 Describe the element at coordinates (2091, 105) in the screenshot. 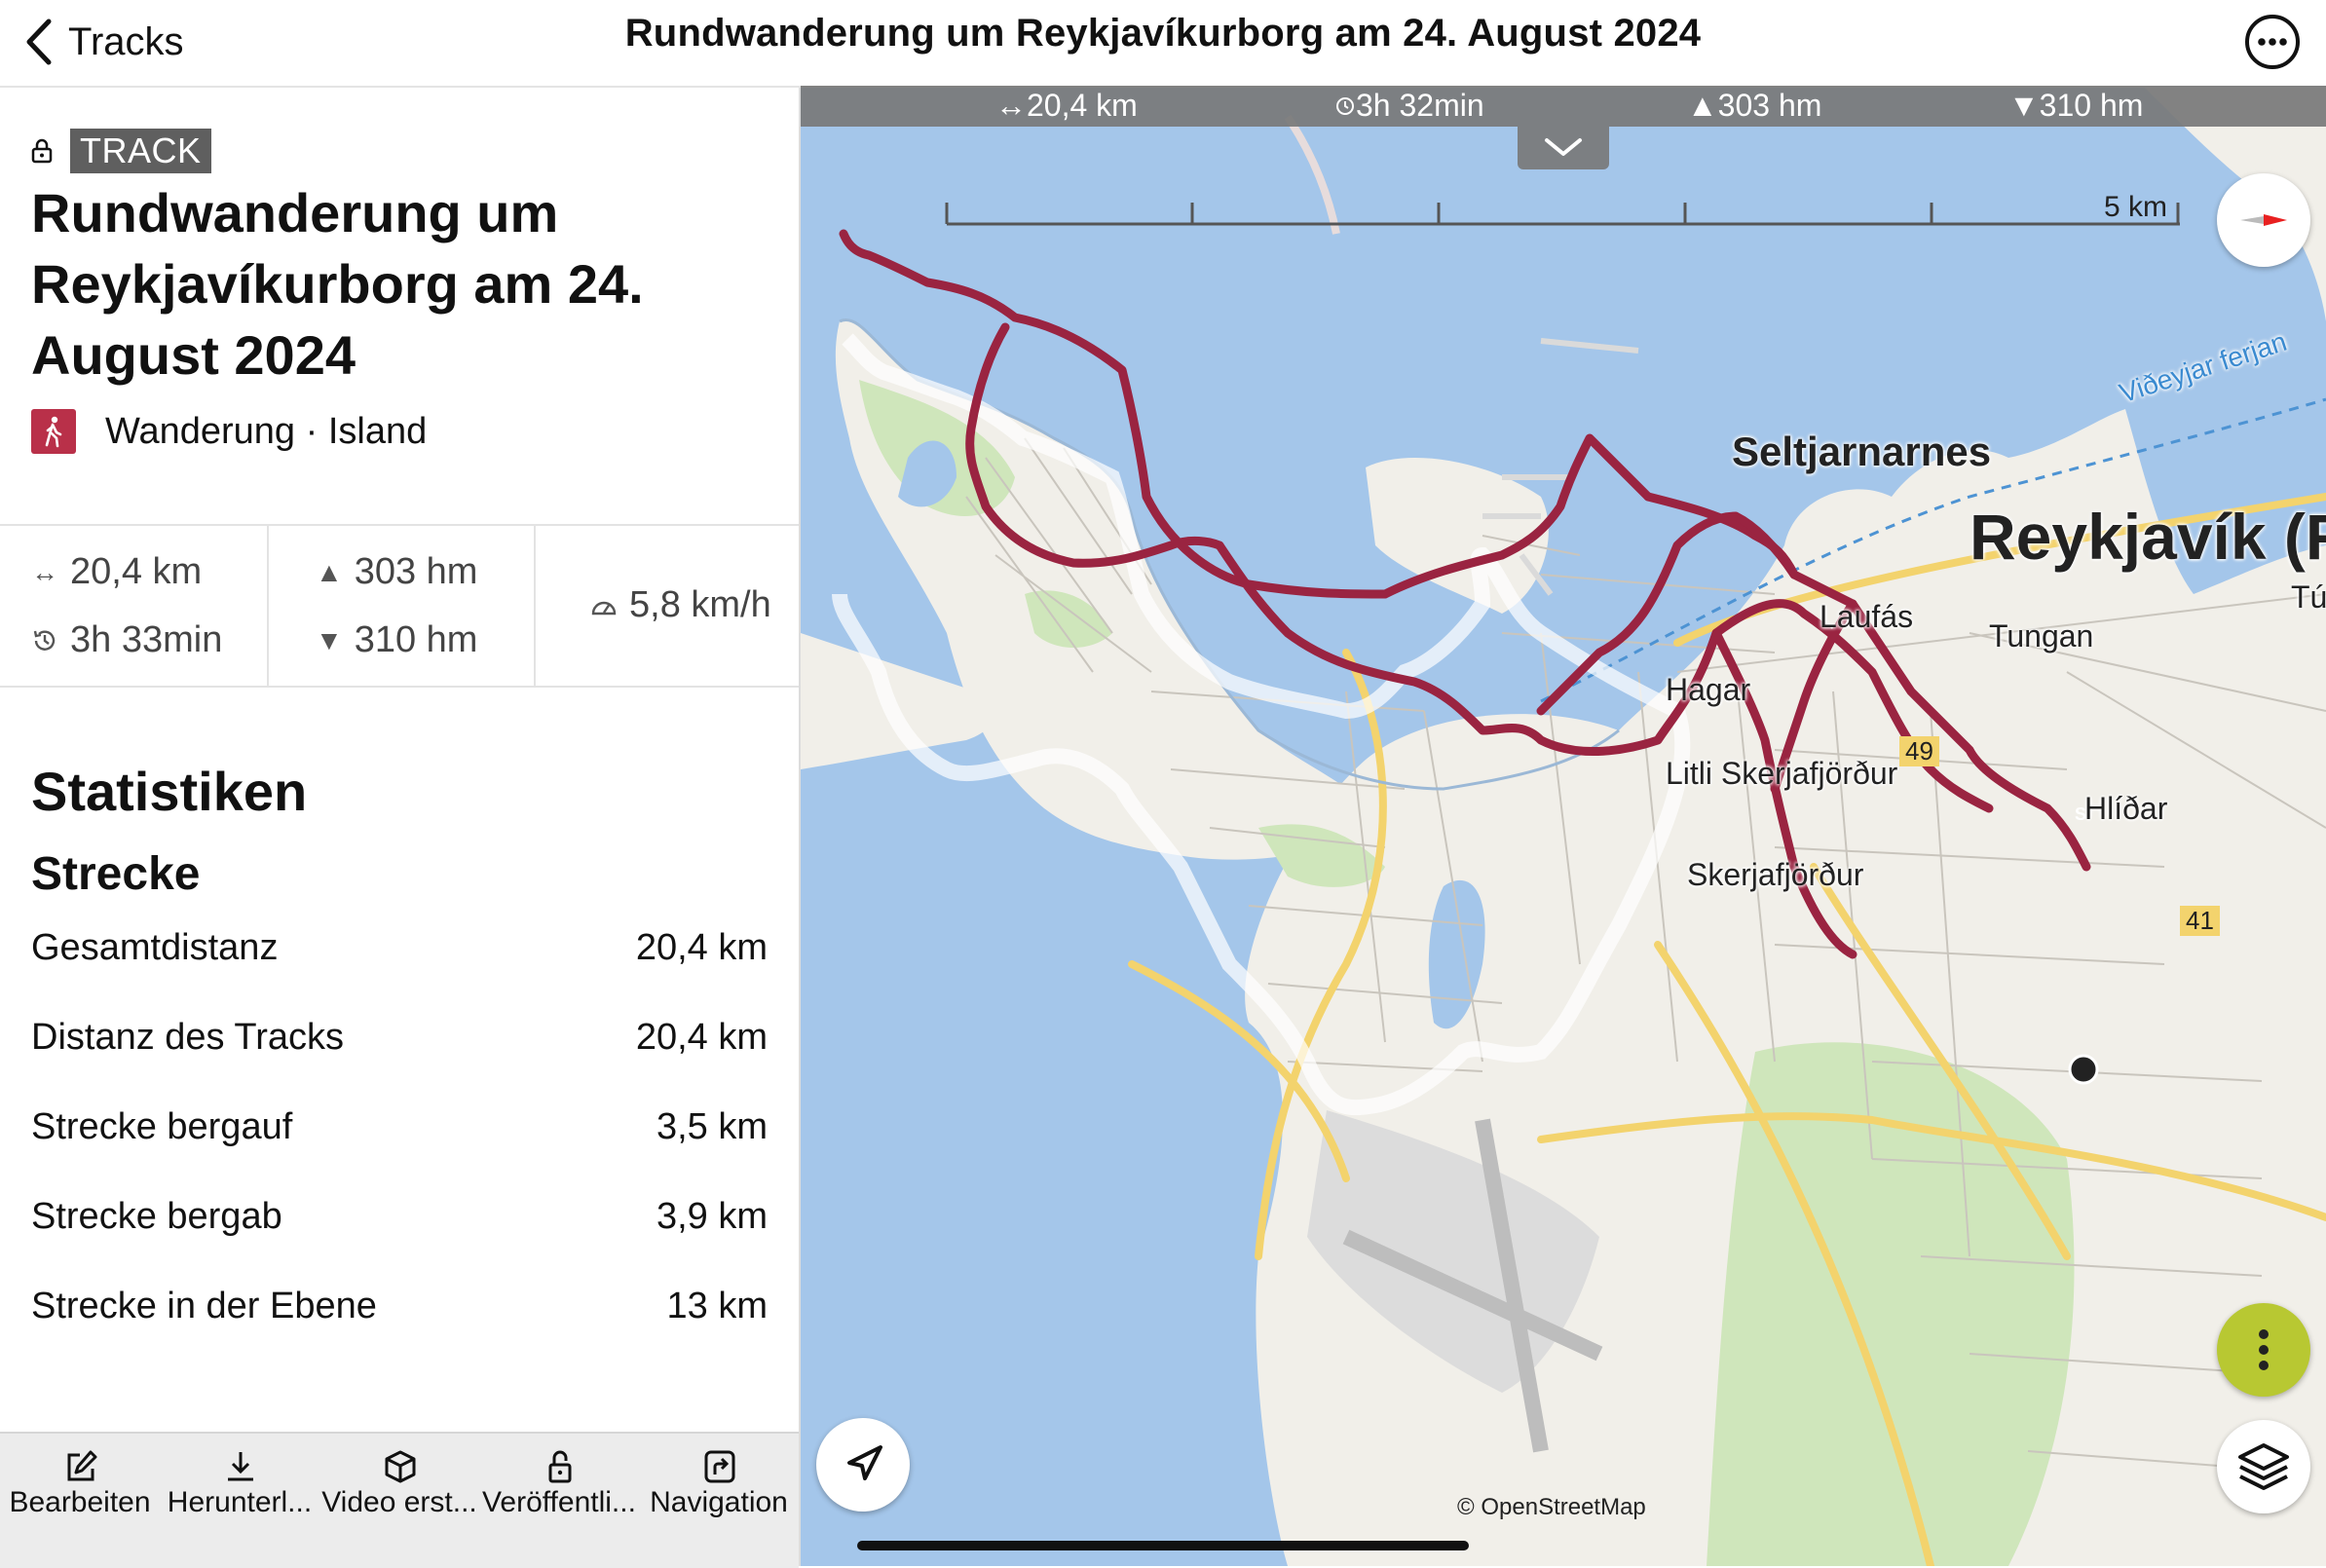

I see `map-stat-descent-value: 310 hm` at that location.